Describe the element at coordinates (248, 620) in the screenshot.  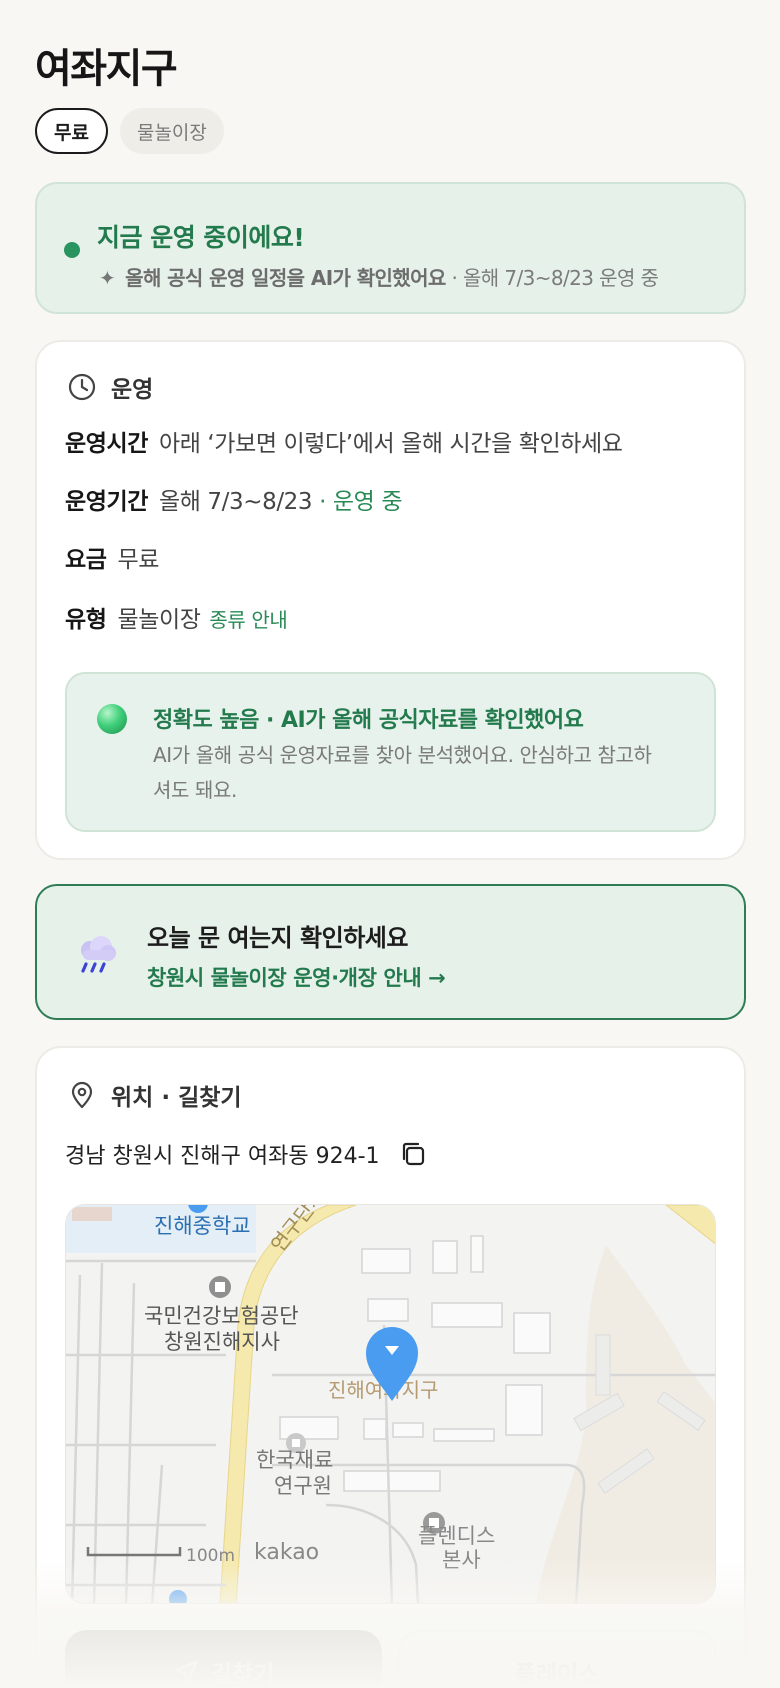
I see `type-guide-link: 종류 안내` at that location.